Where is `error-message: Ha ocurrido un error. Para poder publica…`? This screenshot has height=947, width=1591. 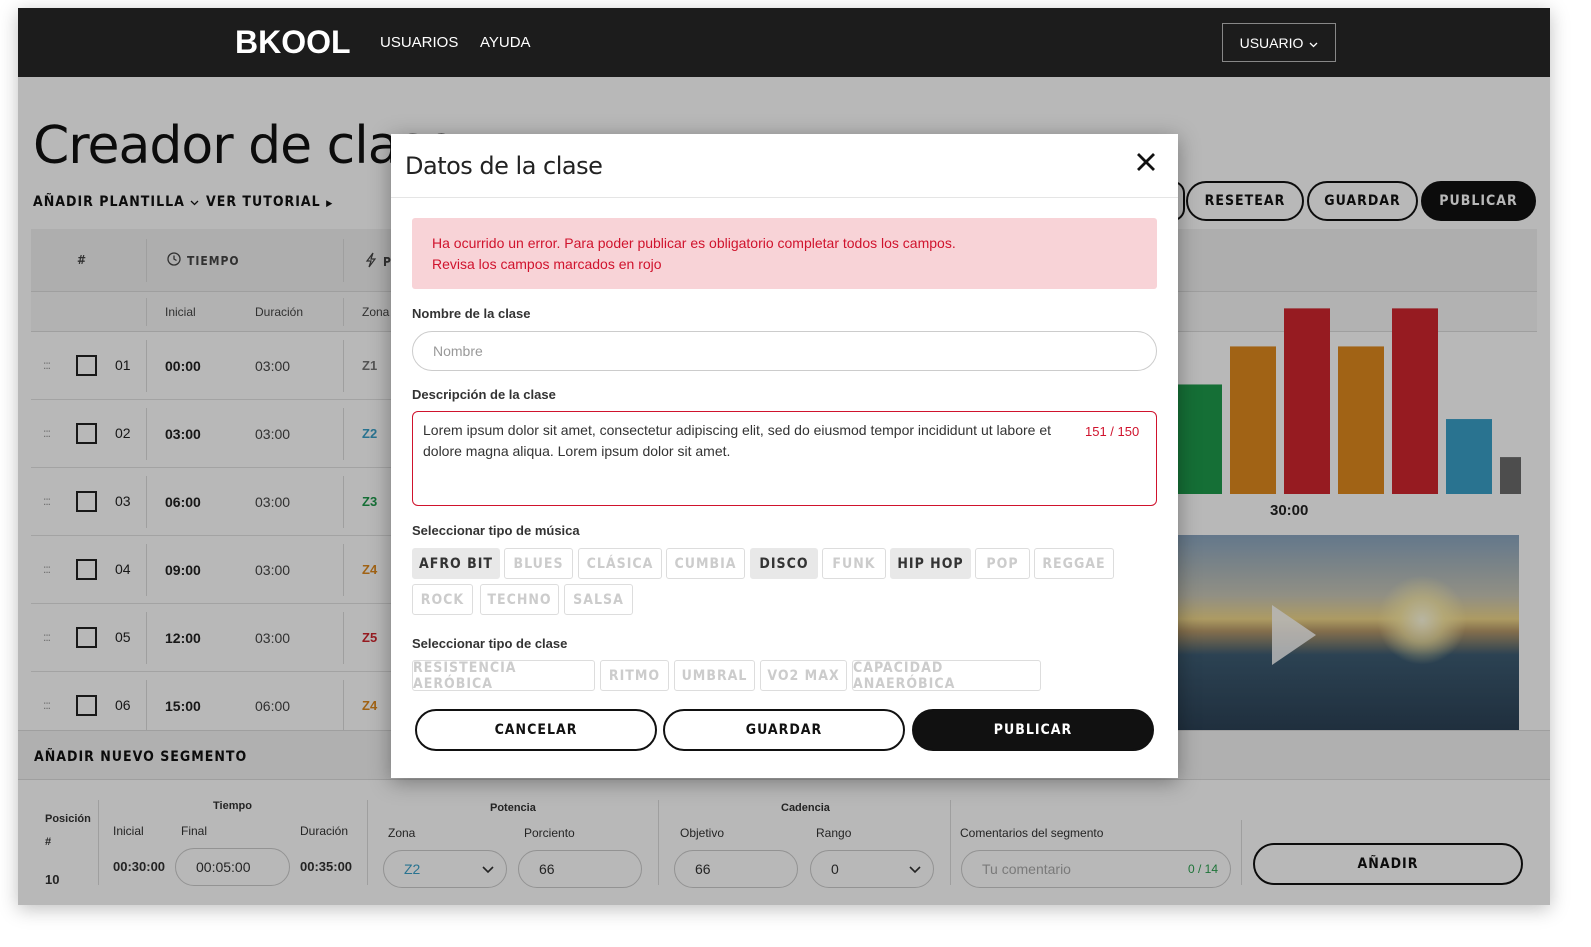 error-message: Ha ocurrido un error. Para poder publica… is located at coordinates (694, 243).